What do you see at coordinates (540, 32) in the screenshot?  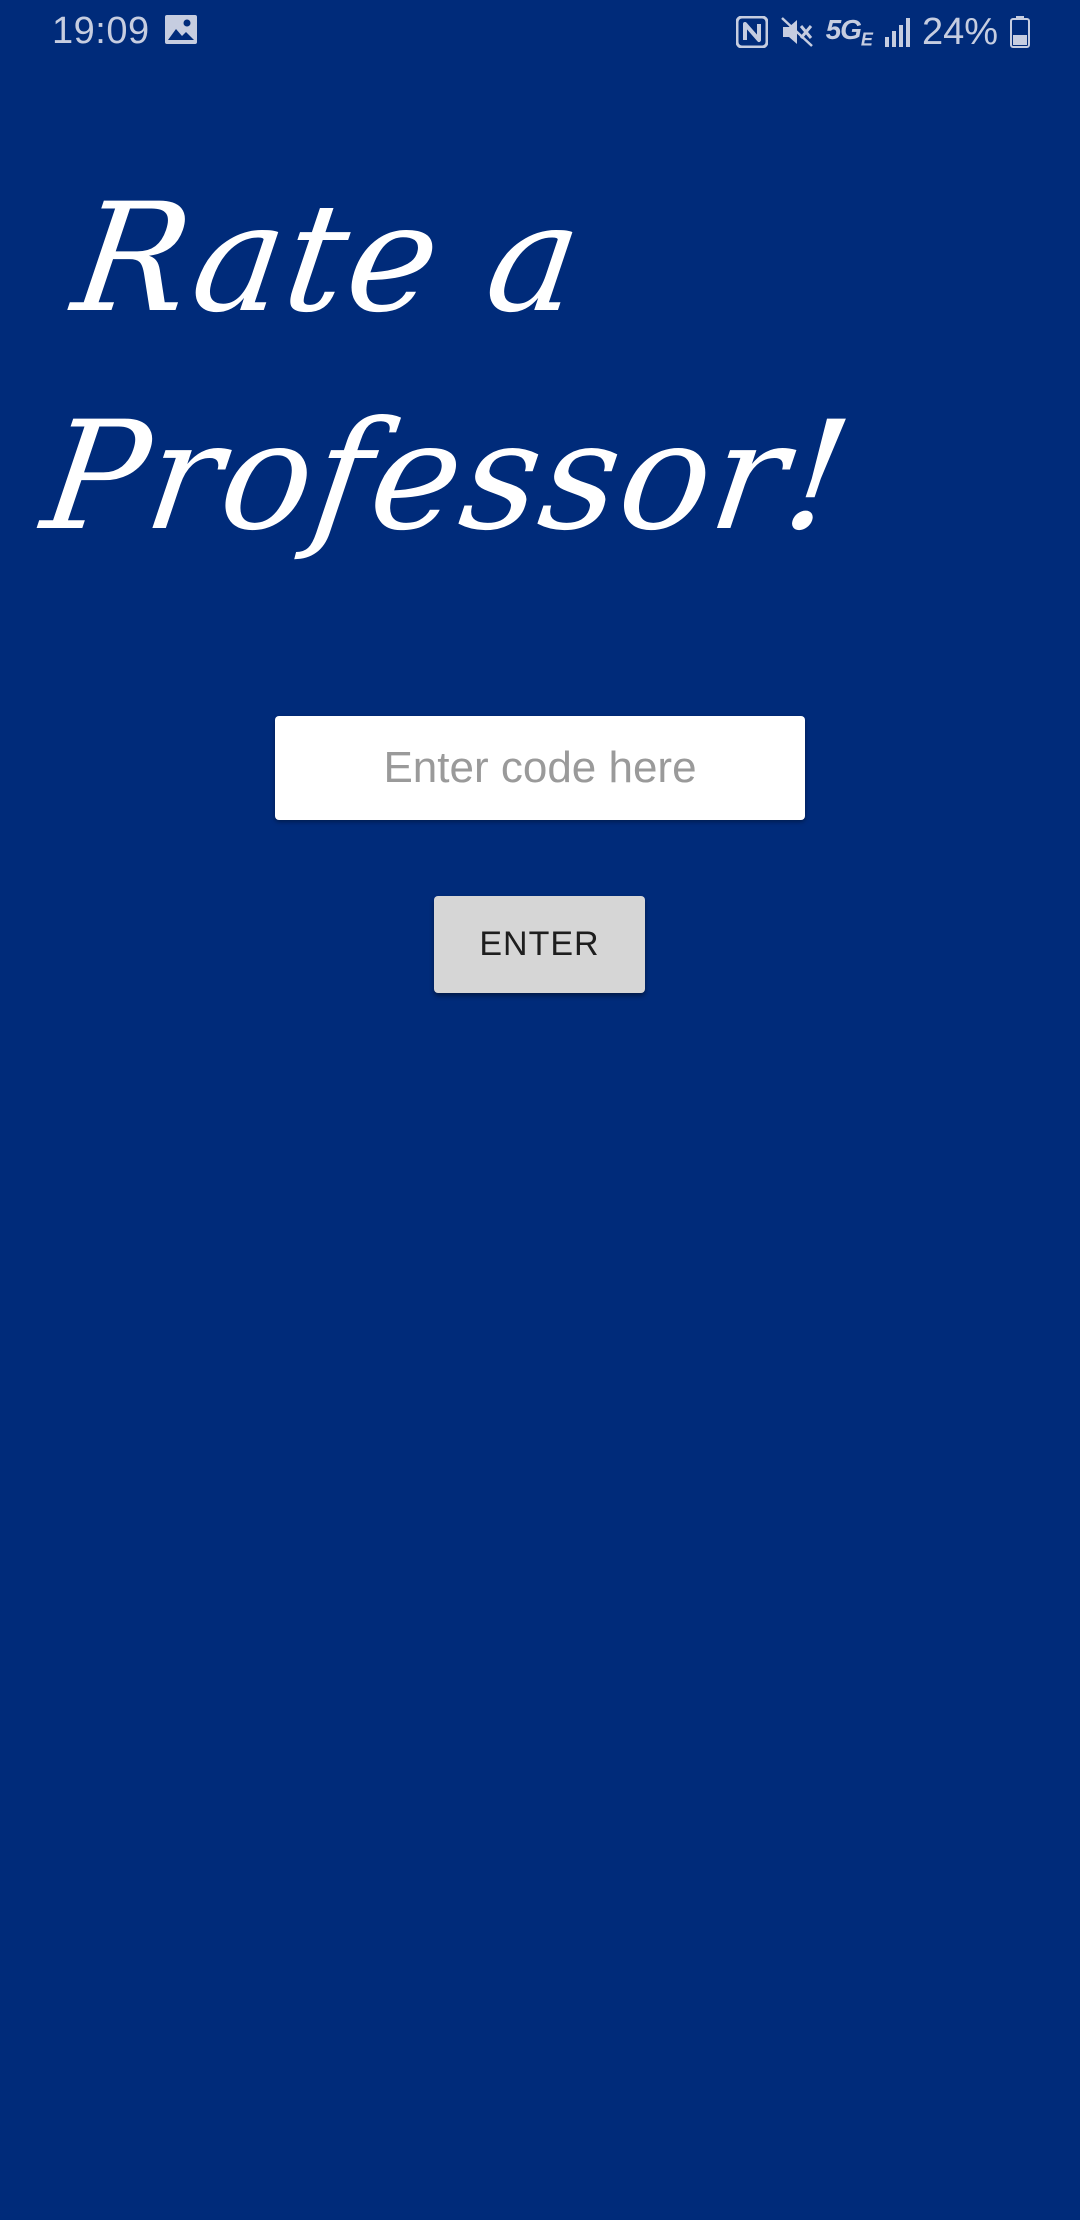 I see `status-bar: 19:09 5GE 24%` at bounding box center [540, 32].